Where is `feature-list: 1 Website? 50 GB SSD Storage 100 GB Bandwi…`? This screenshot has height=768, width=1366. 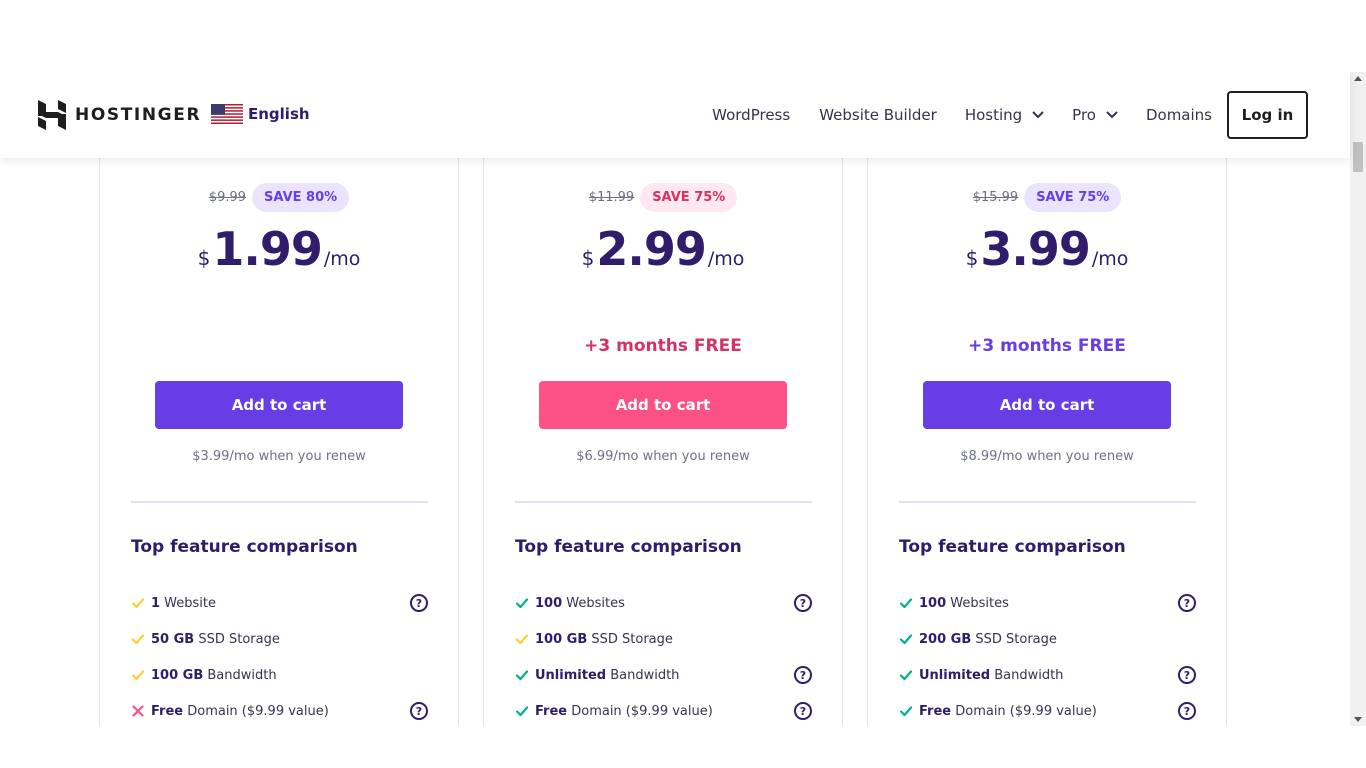 feature-list: 1 Website? 50 GB SSD Storage 100 GB Bandwi… is located at coordinates (279, 655).